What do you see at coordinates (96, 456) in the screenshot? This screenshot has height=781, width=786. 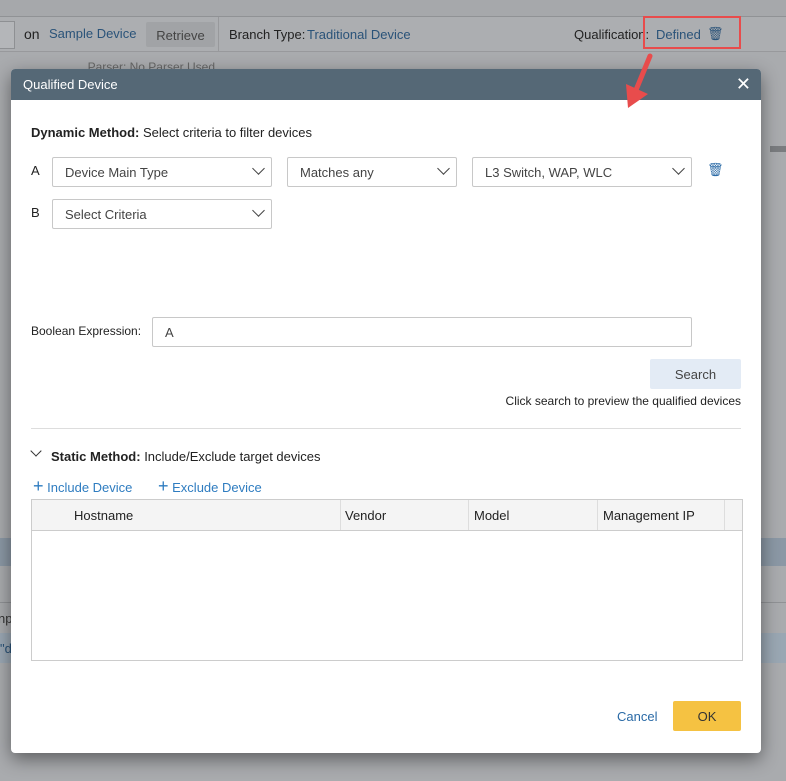 I see `static-method-label: Static Method:` at bounding box center [96, 456].